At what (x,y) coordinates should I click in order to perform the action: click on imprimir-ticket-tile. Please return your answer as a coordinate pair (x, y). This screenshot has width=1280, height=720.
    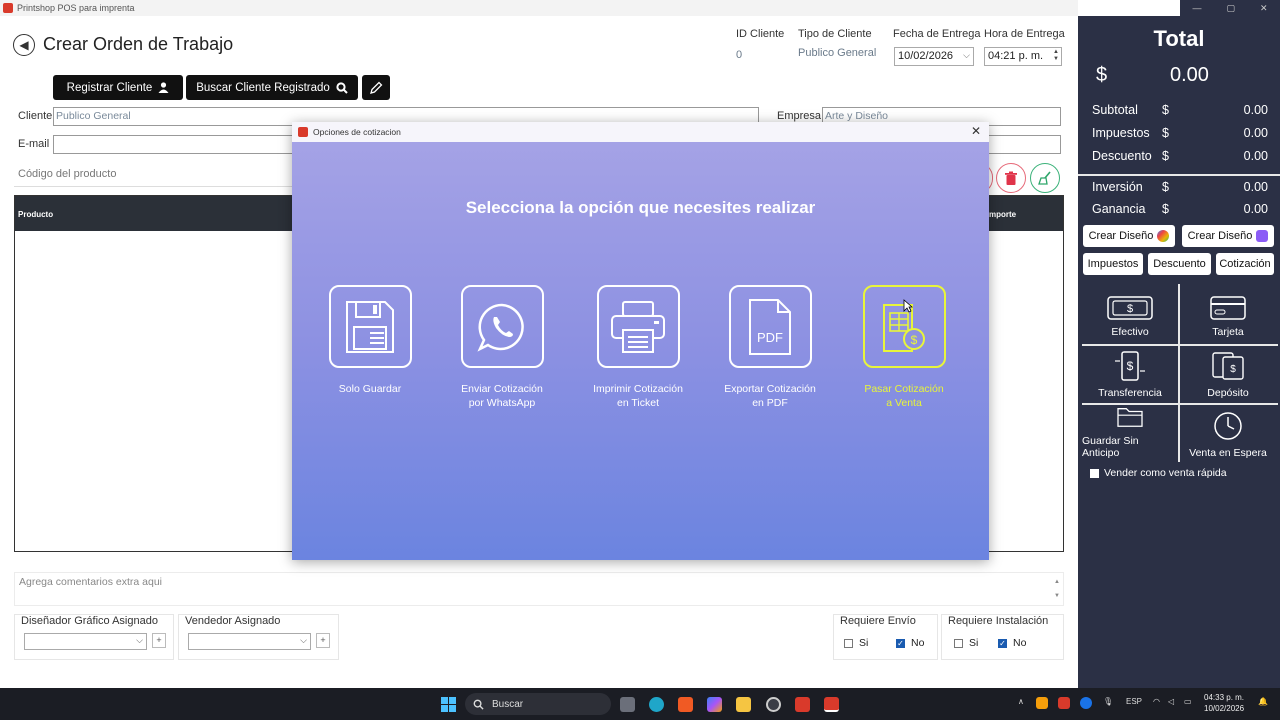
    Looking at the image, I should click on (638, 326).